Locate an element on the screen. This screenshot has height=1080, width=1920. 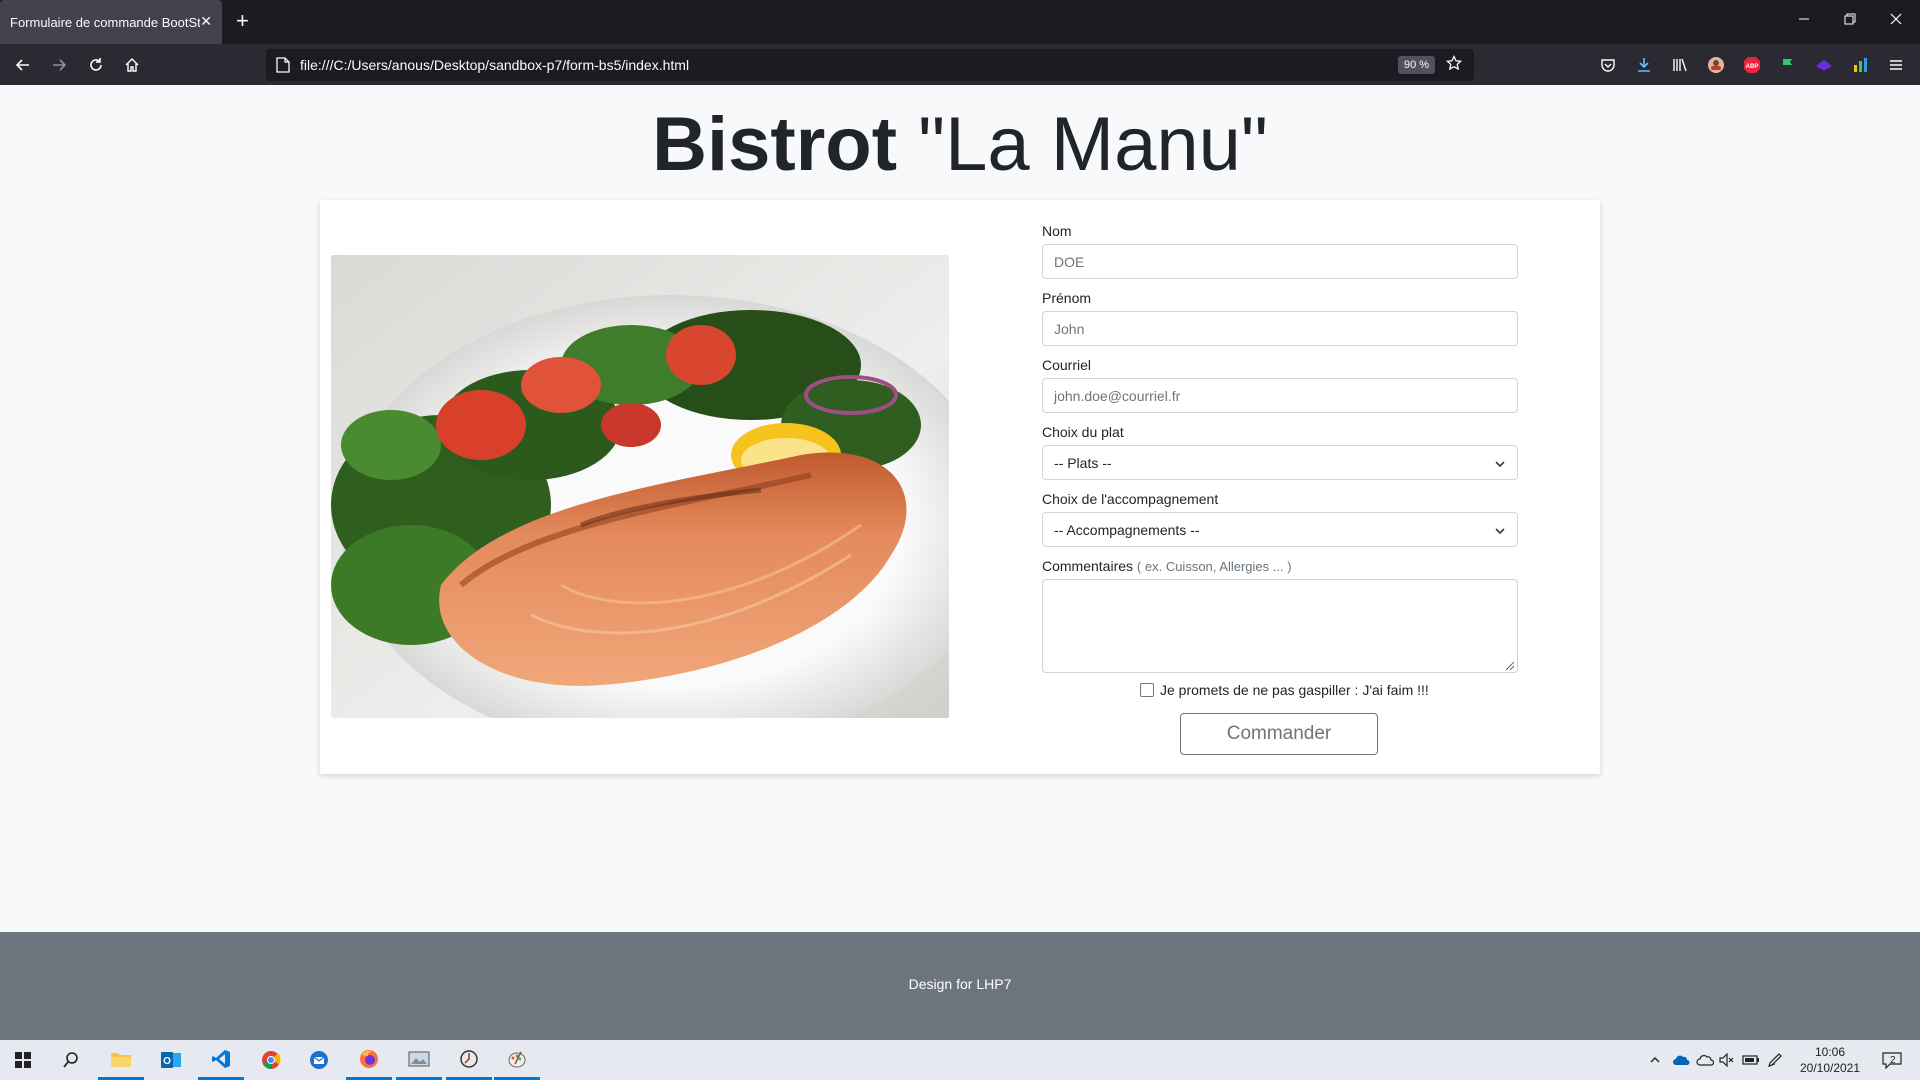
page-title-bold: Bistrot is located at coordinates (775, 144).